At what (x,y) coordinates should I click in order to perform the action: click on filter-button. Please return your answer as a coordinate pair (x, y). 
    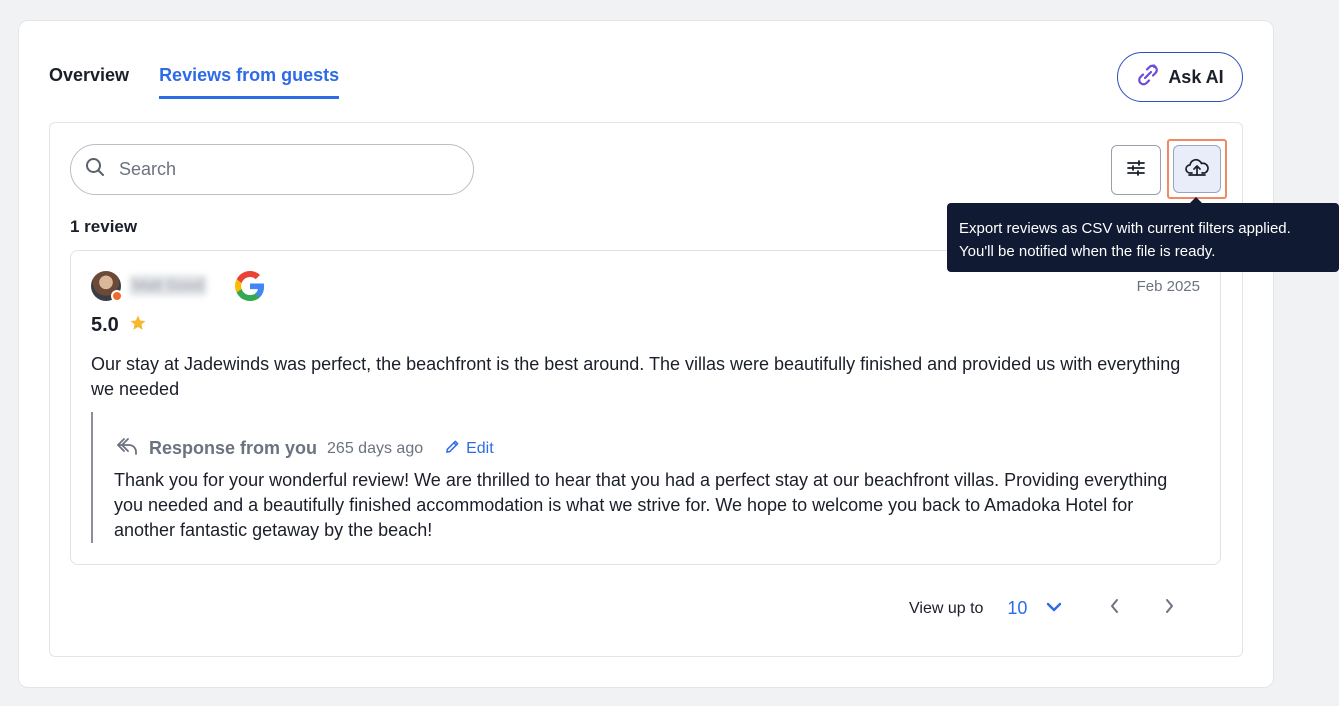
    Looking at the image, I should click on (1136, 170).